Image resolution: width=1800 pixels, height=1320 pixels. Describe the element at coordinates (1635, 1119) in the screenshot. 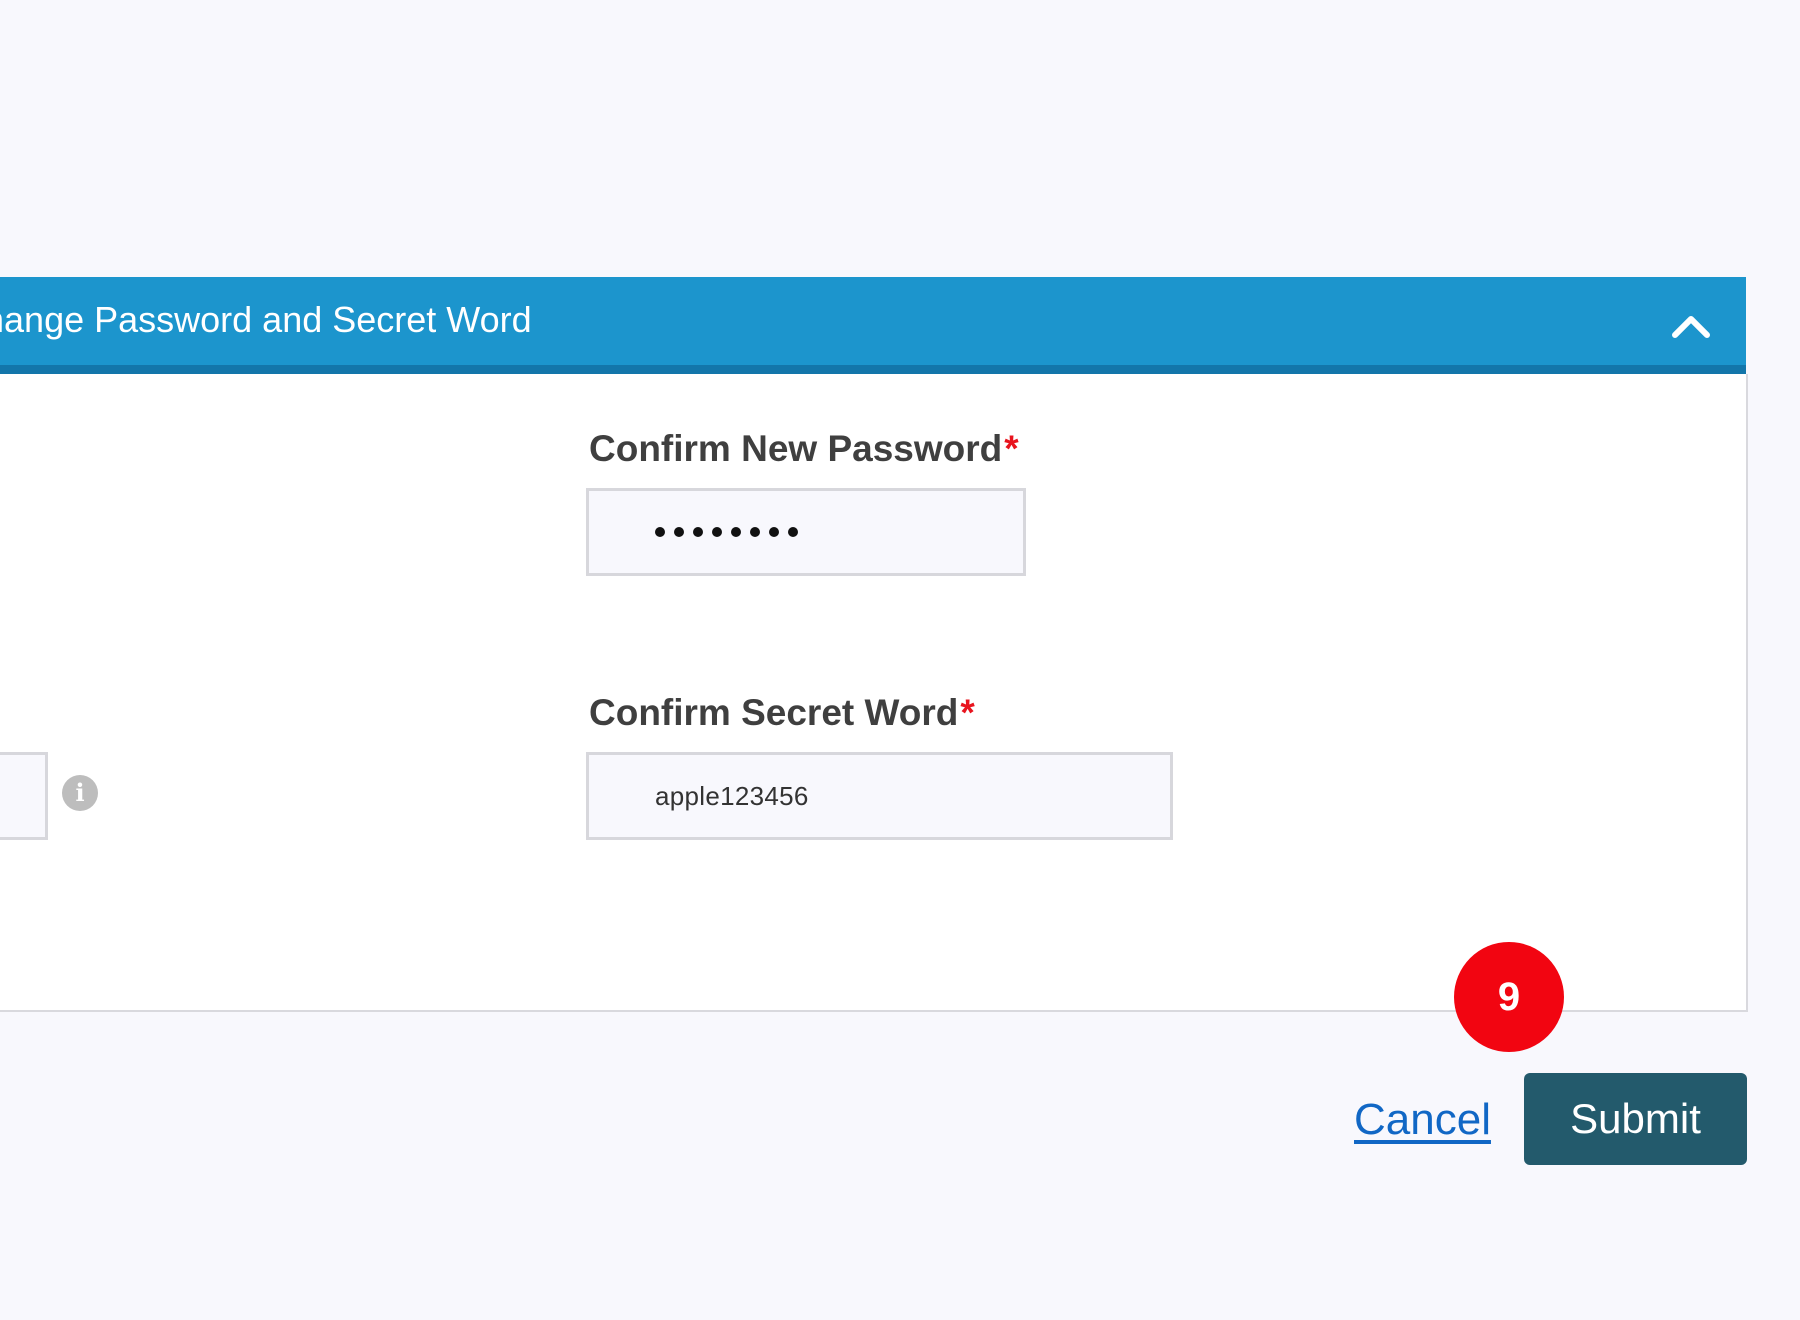

I see `submit-button: Submit` at that location.